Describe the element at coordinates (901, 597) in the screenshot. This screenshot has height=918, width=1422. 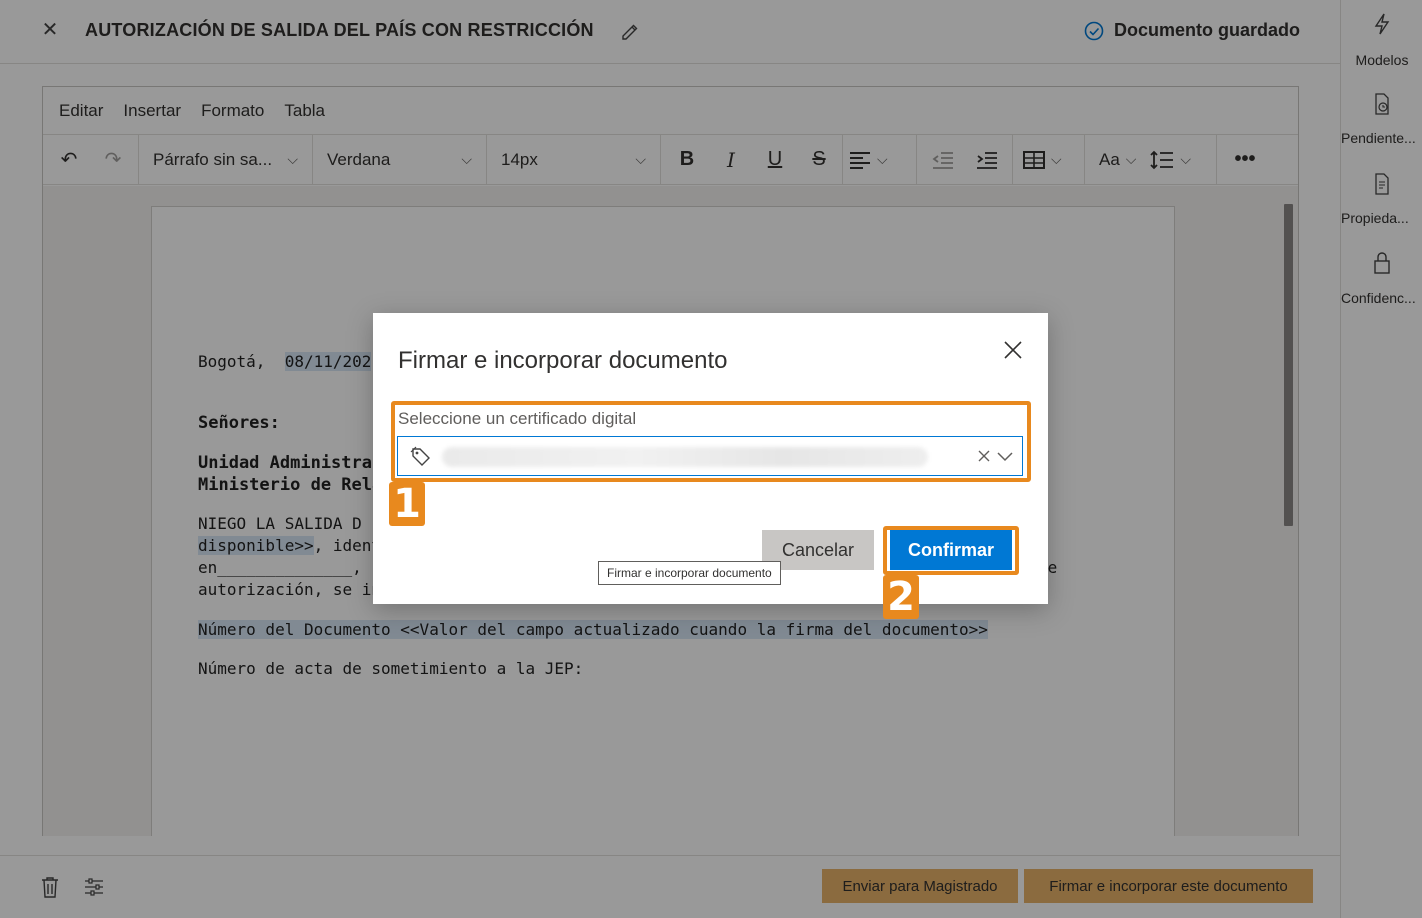
I see `annotation-number-2: 2` at that location.